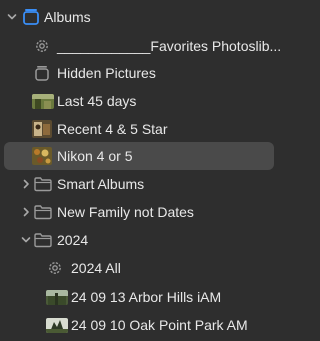 Image resolution: width=320 pixels, height=341 pixels. What do you see at coordinates (137, 17) in the screenshot?
I see `sidebar-item-albums: Albums` at bounding box center [137, 17].